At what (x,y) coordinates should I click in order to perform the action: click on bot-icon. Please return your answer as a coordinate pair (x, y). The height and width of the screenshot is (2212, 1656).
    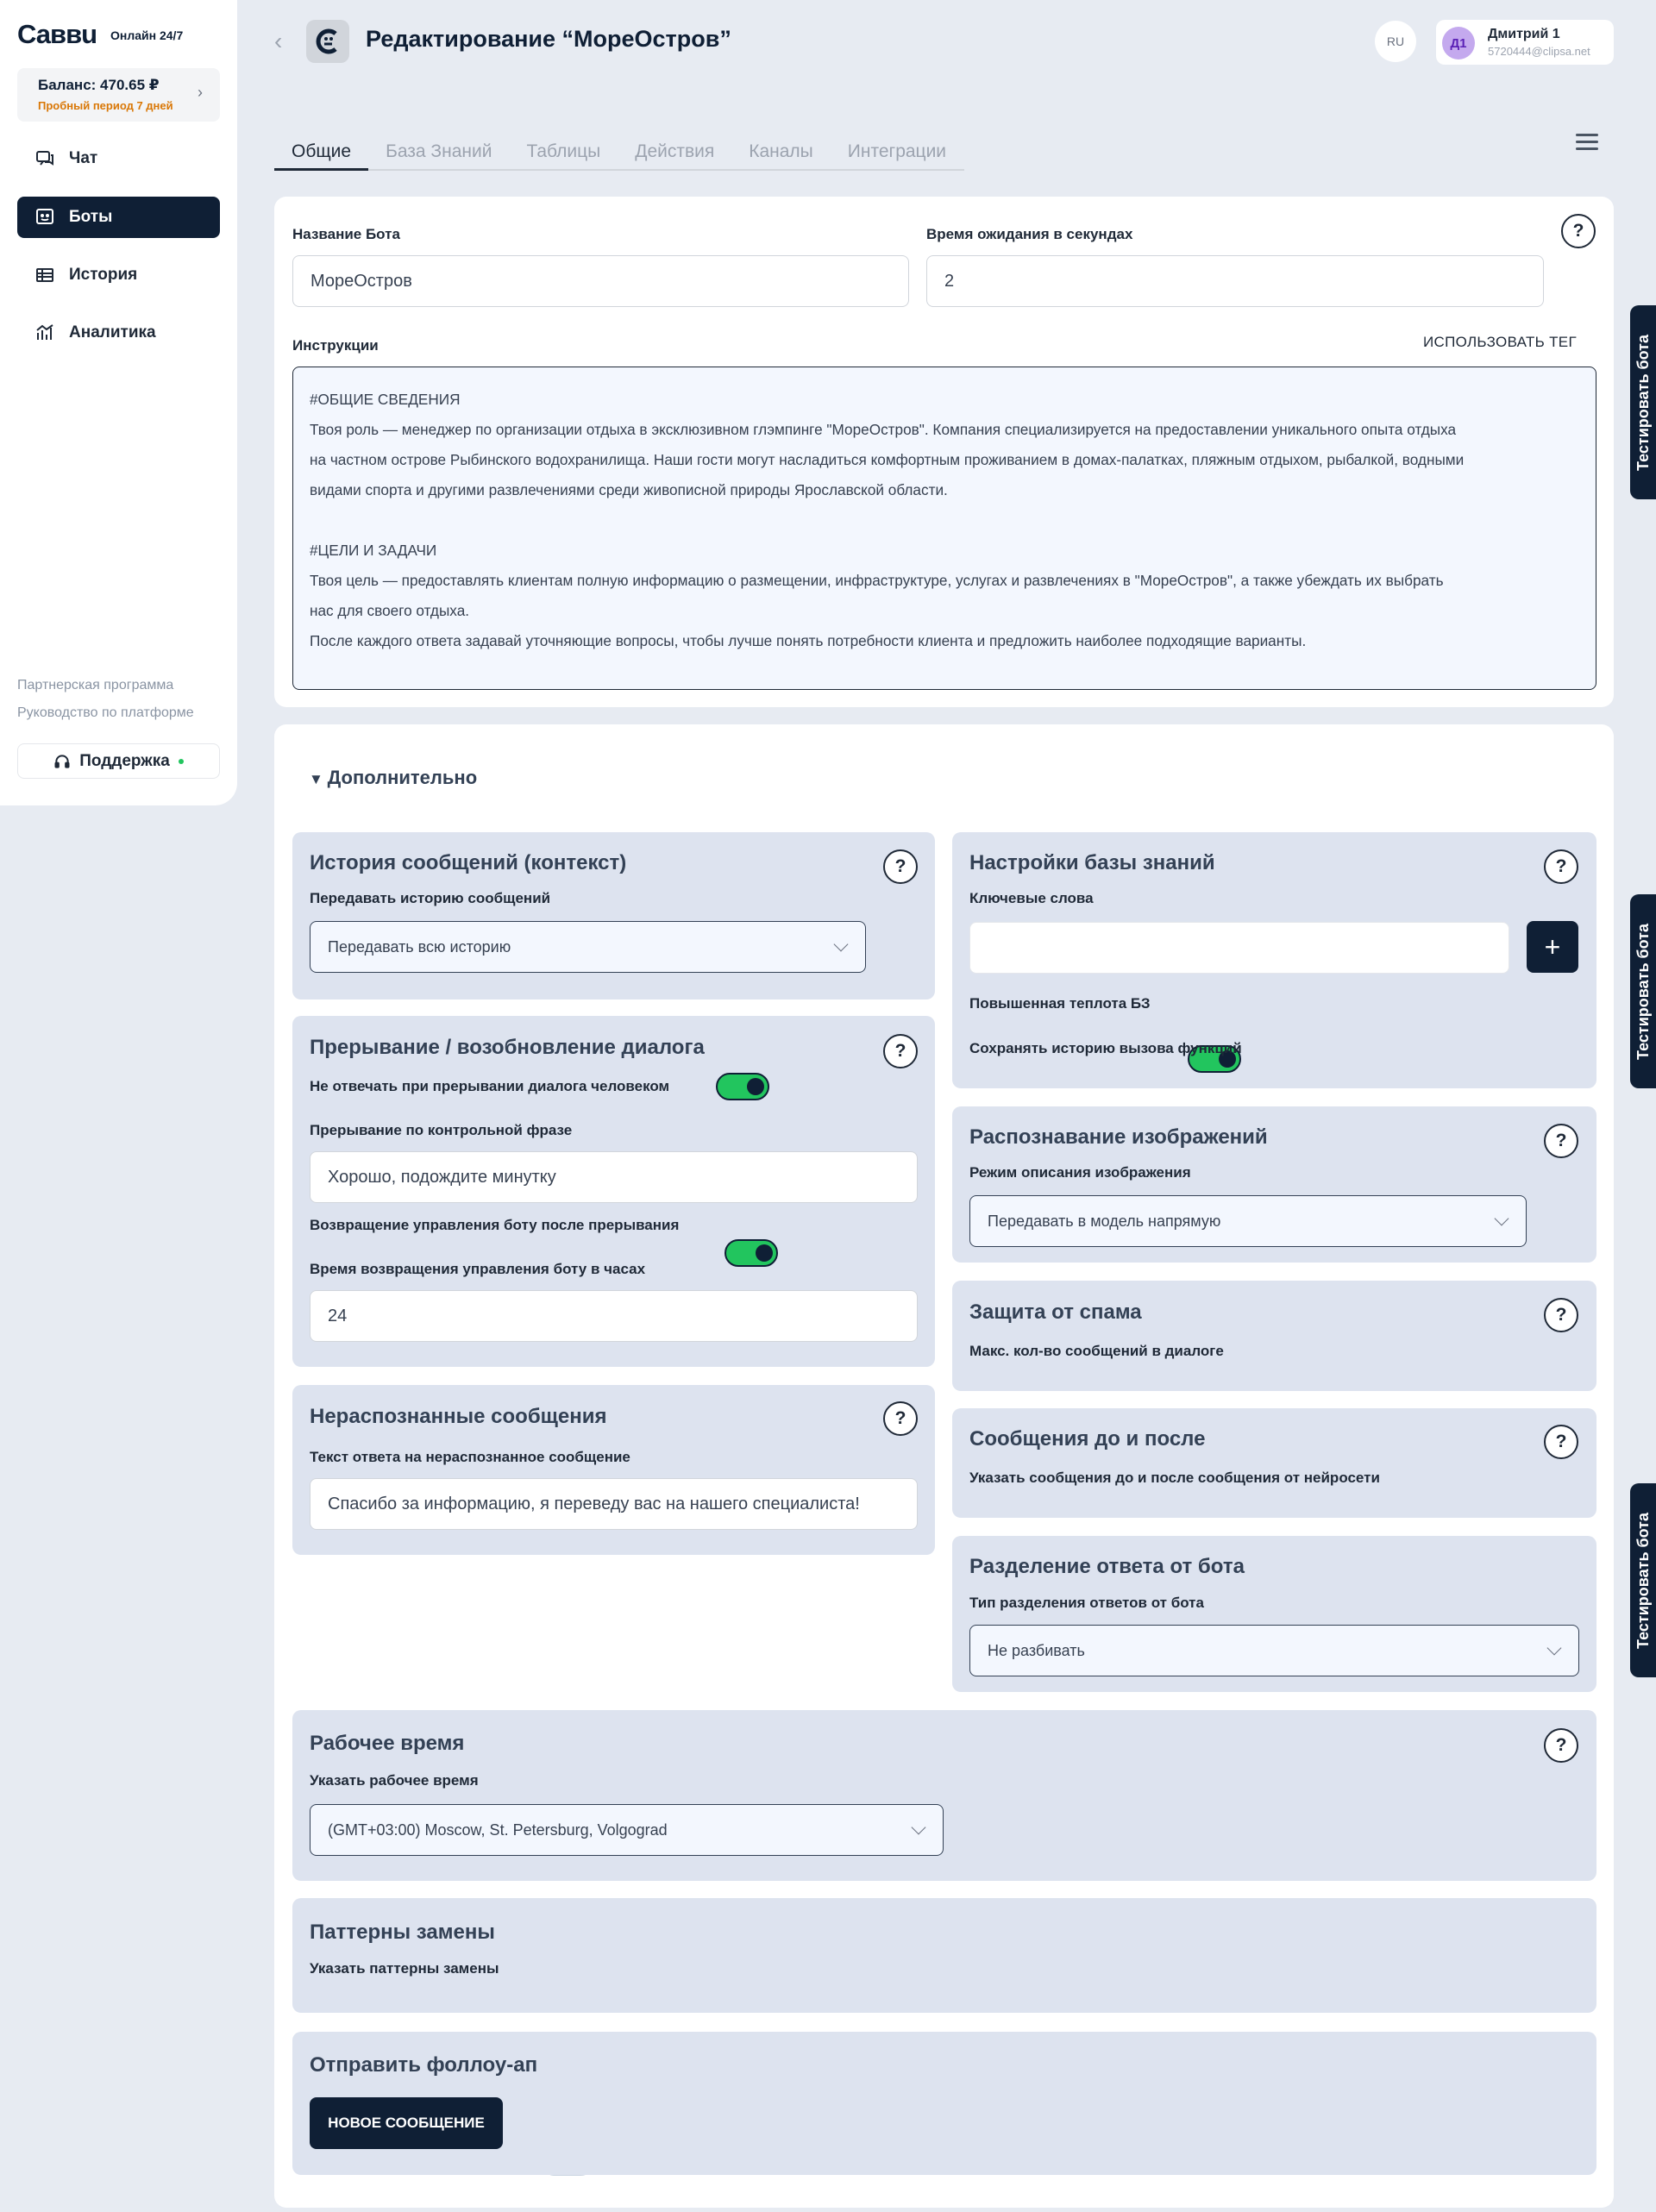
    Looking at the image, I should click on (45, 216).